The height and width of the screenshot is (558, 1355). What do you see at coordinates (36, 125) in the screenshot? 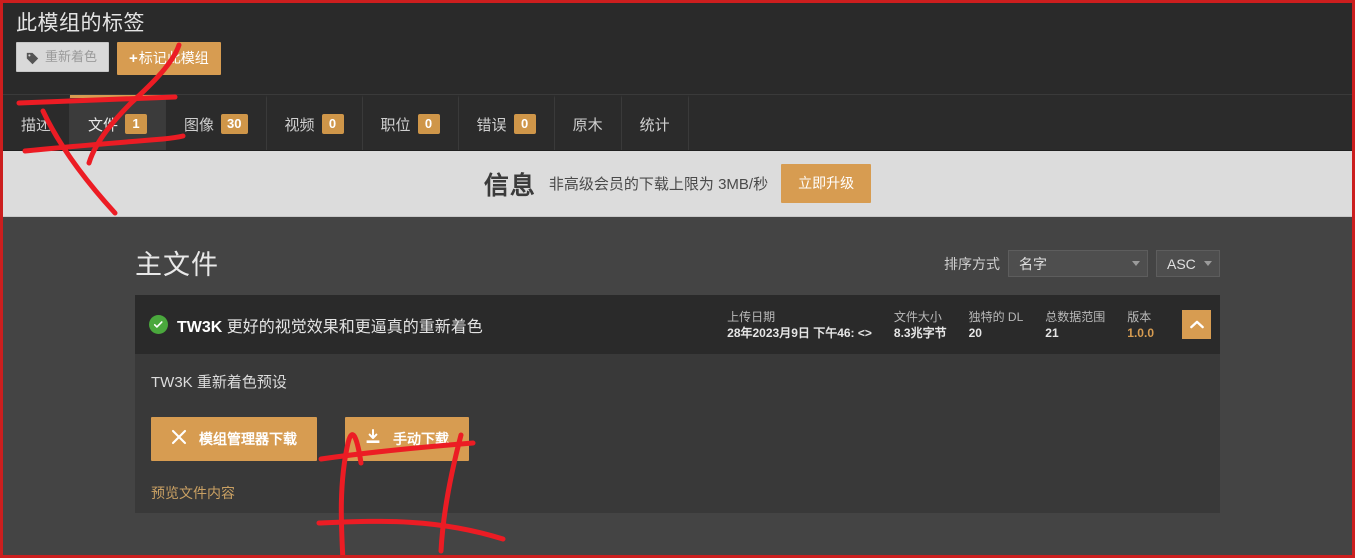
I see `tab-label: 描述` at bounding box center [36, 125].